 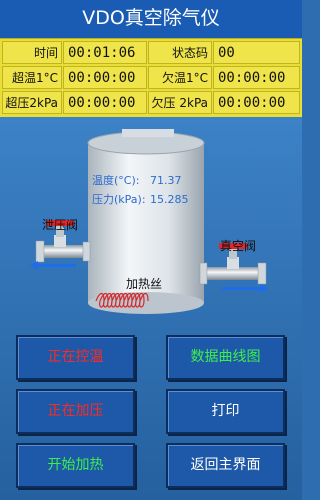 I want to click on overtemp-label: 超温1°C, so click(x=32, y=77).